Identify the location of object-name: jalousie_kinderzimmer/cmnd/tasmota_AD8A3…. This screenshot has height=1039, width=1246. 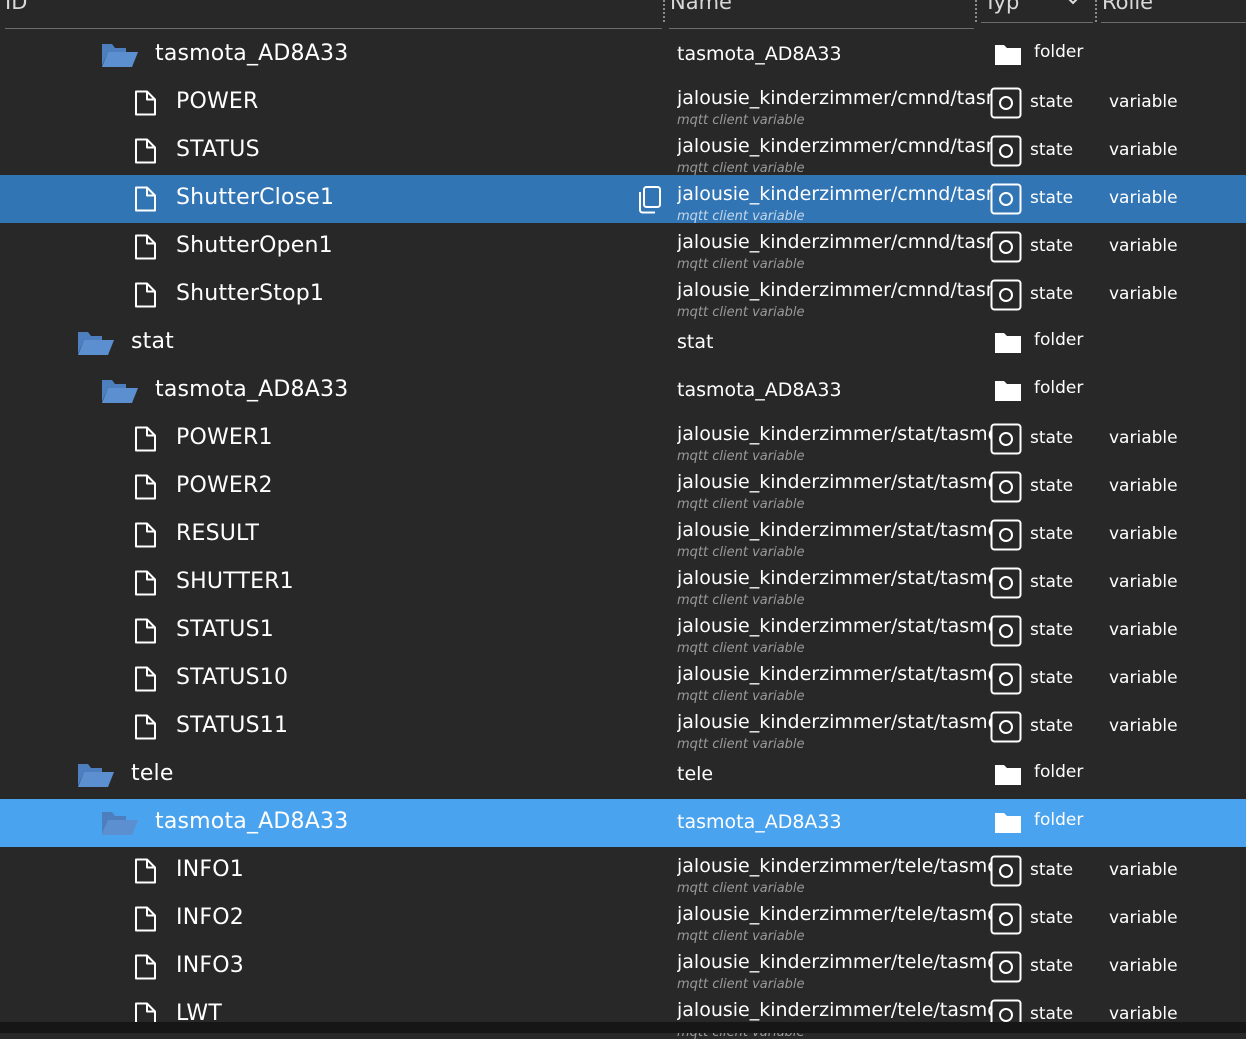
(834, 194).